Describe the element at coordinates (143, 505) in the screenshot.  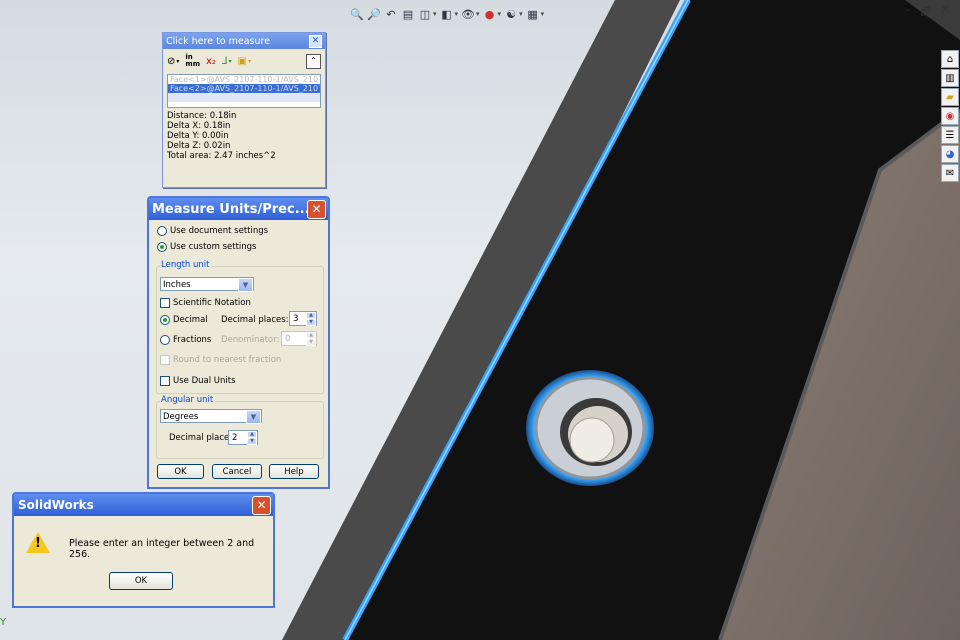
I see `message-title-bar: SolidWorks ✕` at that location.